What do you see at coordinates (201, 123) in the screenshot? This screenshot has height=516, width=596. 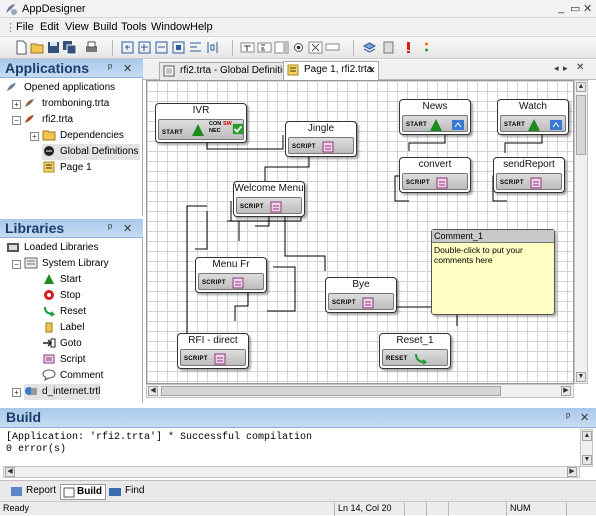 I see `node-ivr: IVR START CON NEC SW` at bounding box center [201, 123].